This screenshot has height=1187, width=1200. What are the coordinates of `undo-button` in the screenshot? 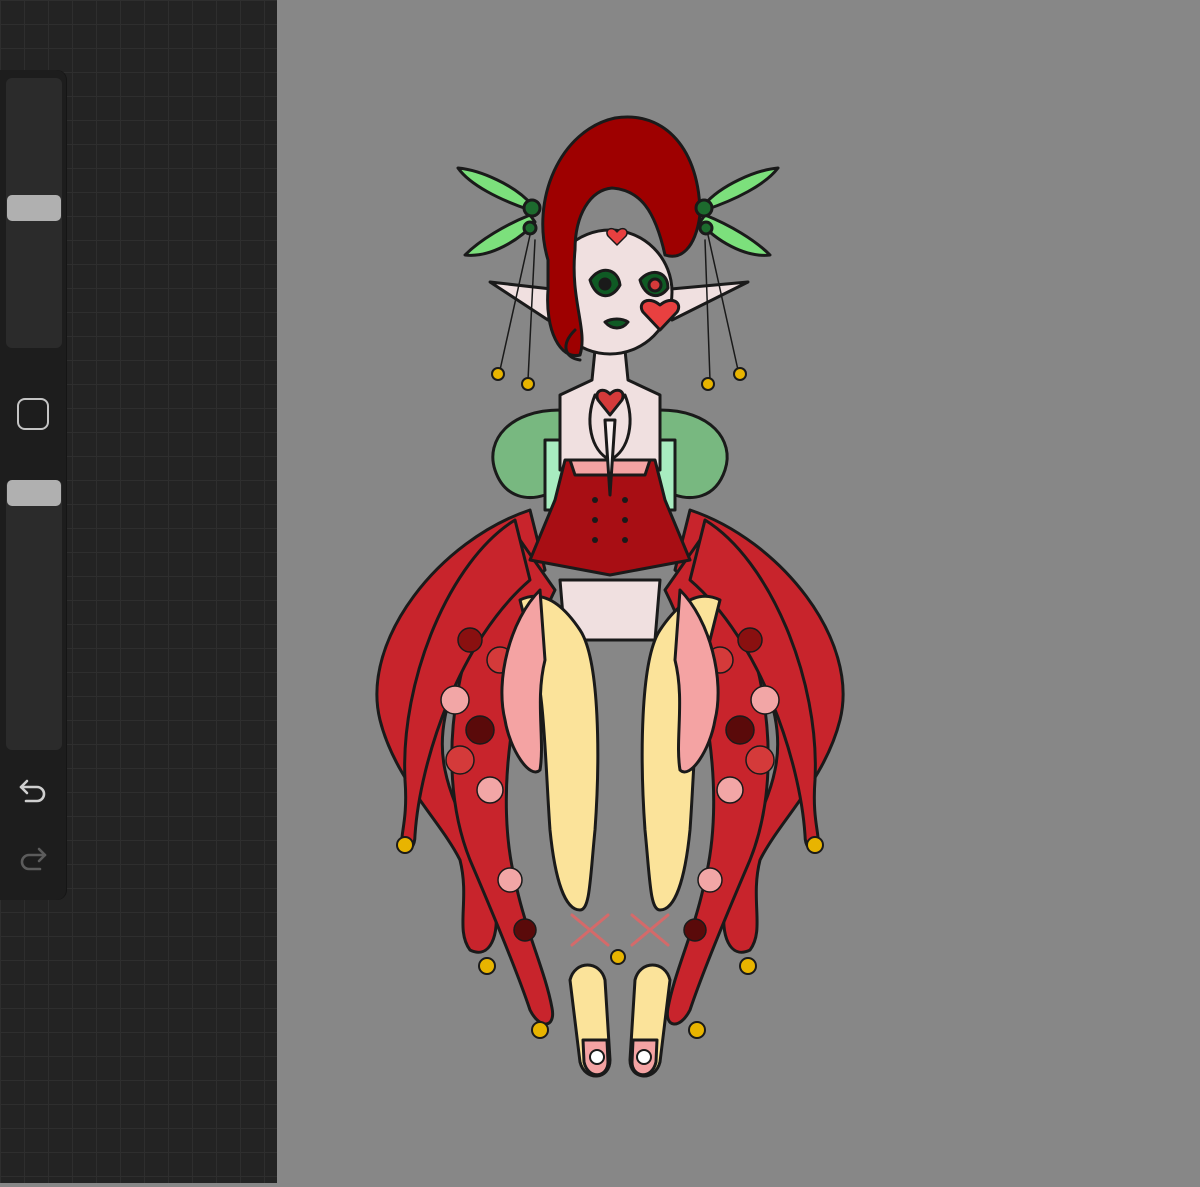 It's located at (33, 790).